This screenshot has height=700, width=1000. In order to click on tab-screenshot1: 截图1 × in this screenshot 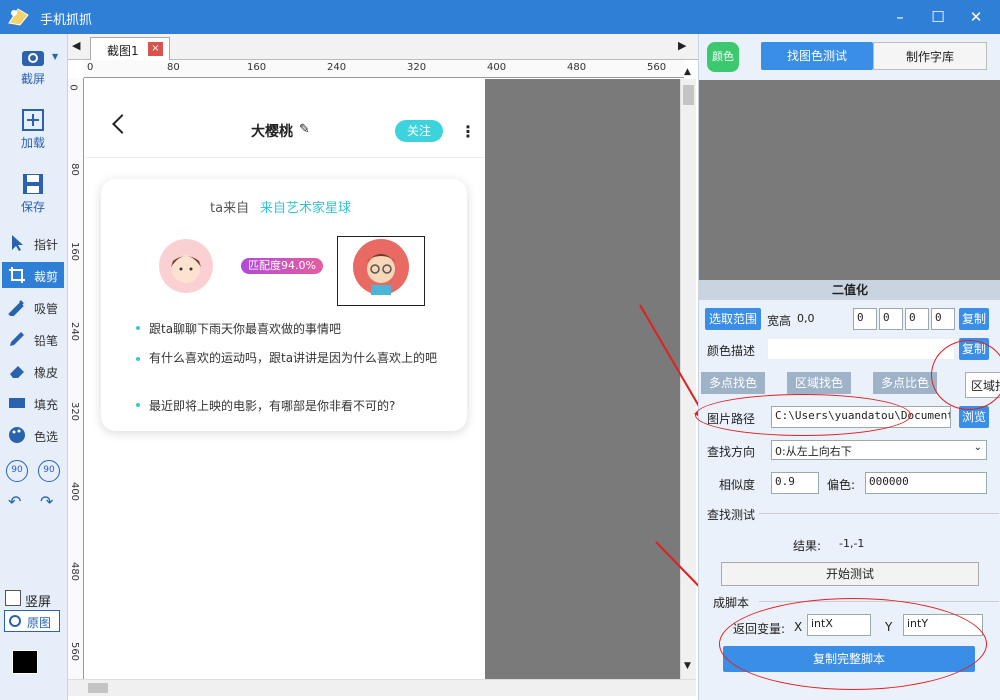, I will do `click(130, 48)`.